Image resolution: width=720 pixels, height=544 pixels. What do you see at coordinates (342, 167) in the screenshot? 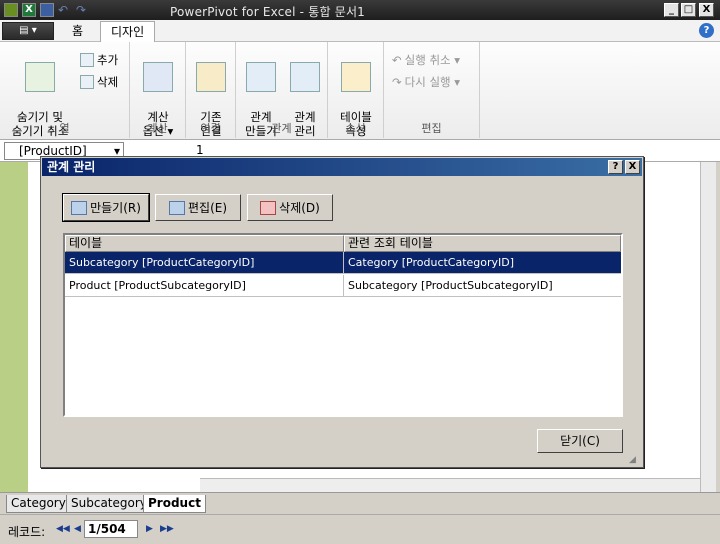
I see `dialog-title: 관계 관리 ? X` at bounding box center [342, 167].